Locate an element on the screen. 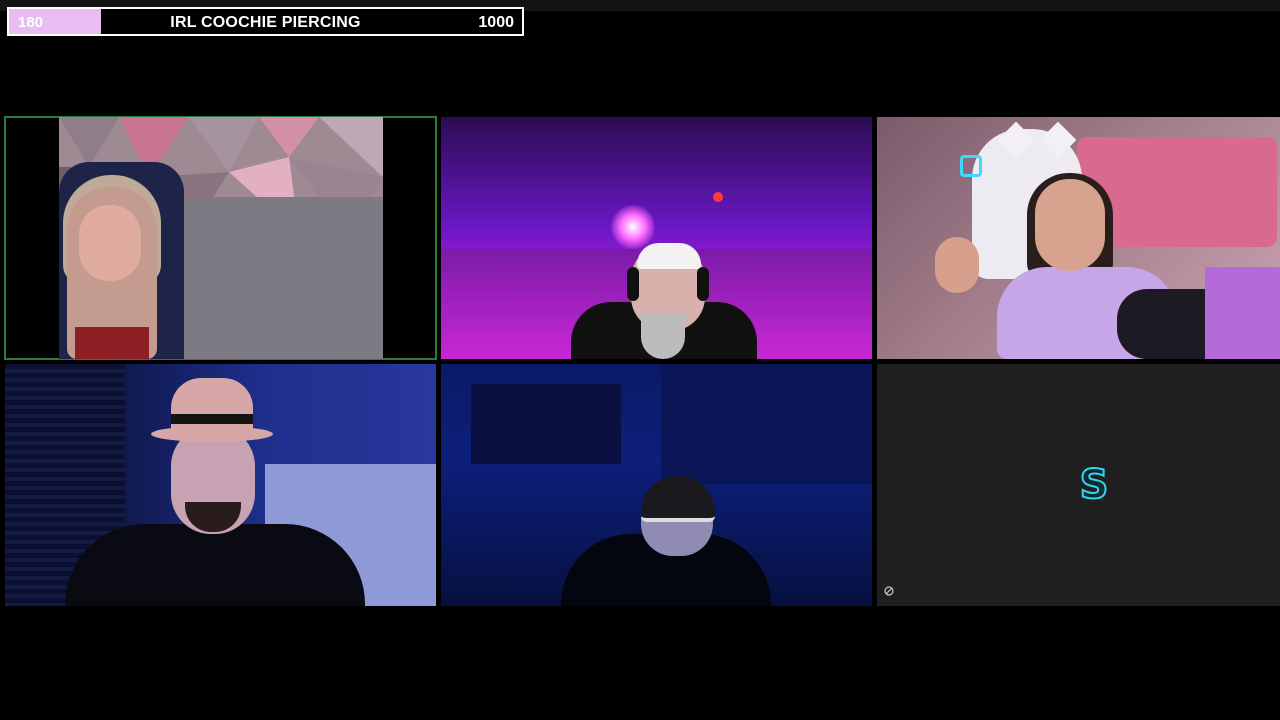 This screenshot has height=720, width=1280. bed is located at coordinates (269, 278).